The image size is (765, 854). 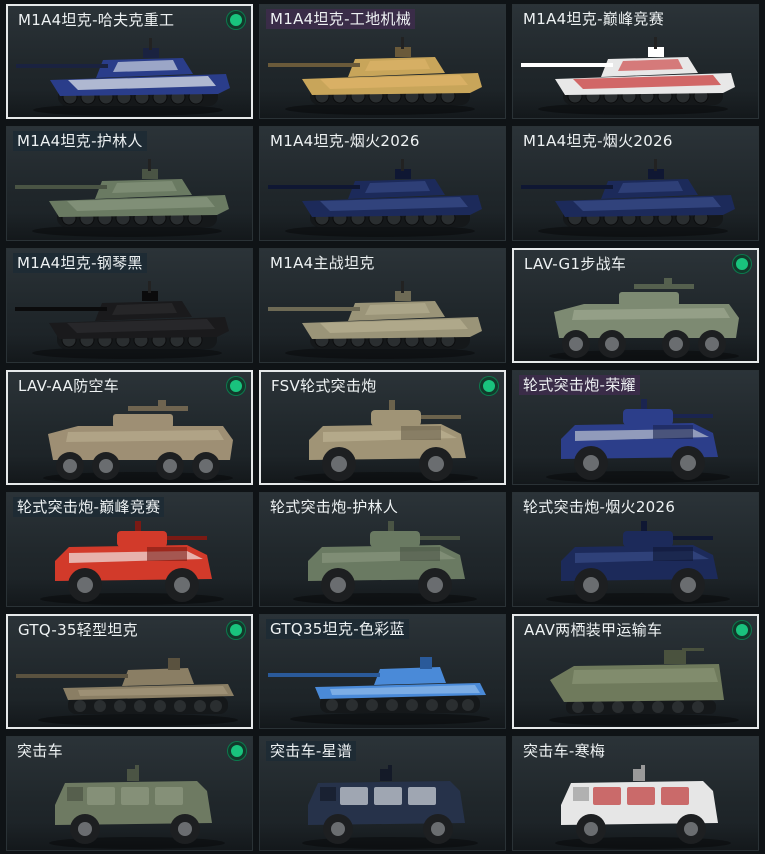 I want to click on vehicle-skin-card: 突击车, so click(x=129, y=793).